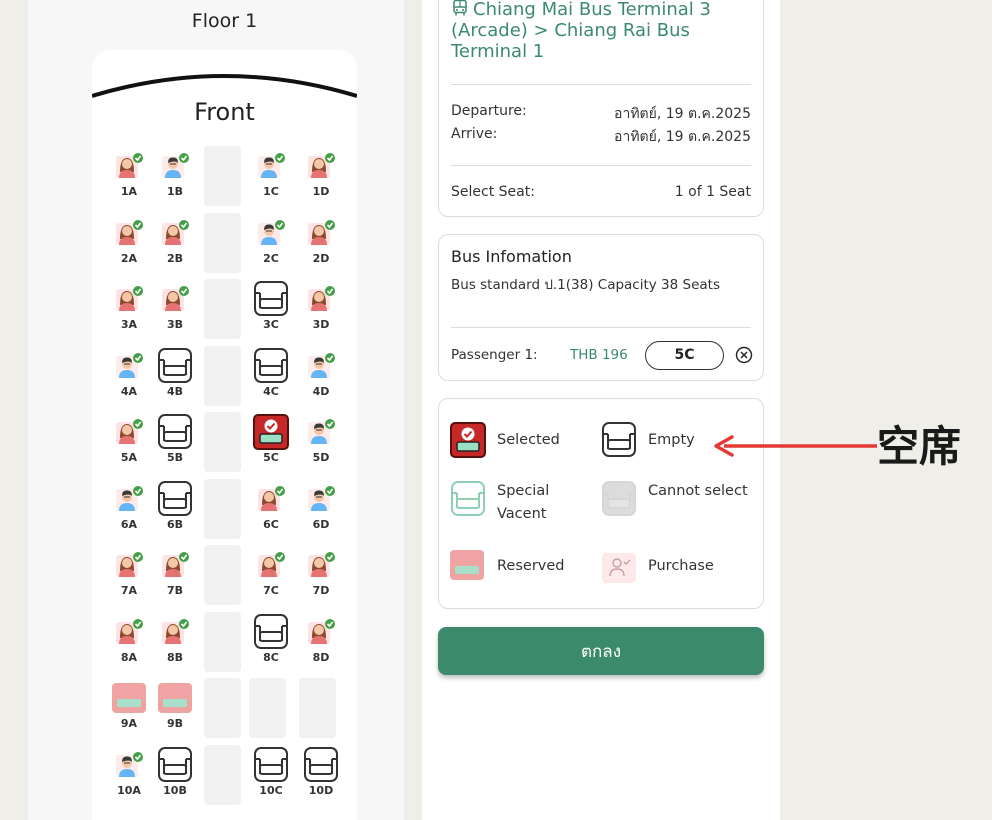  I want to click on special-vacant-seat-icon, so click(469, 500).